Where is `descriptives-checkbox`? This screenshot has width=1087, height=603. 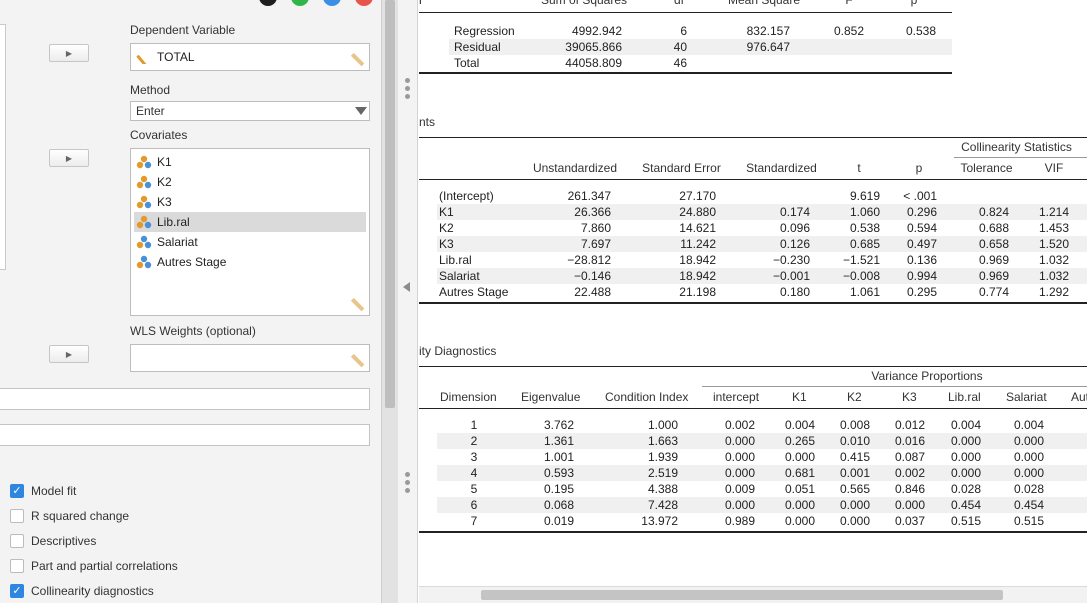
descriptives-checkbox is located at coordinates (17, 541).